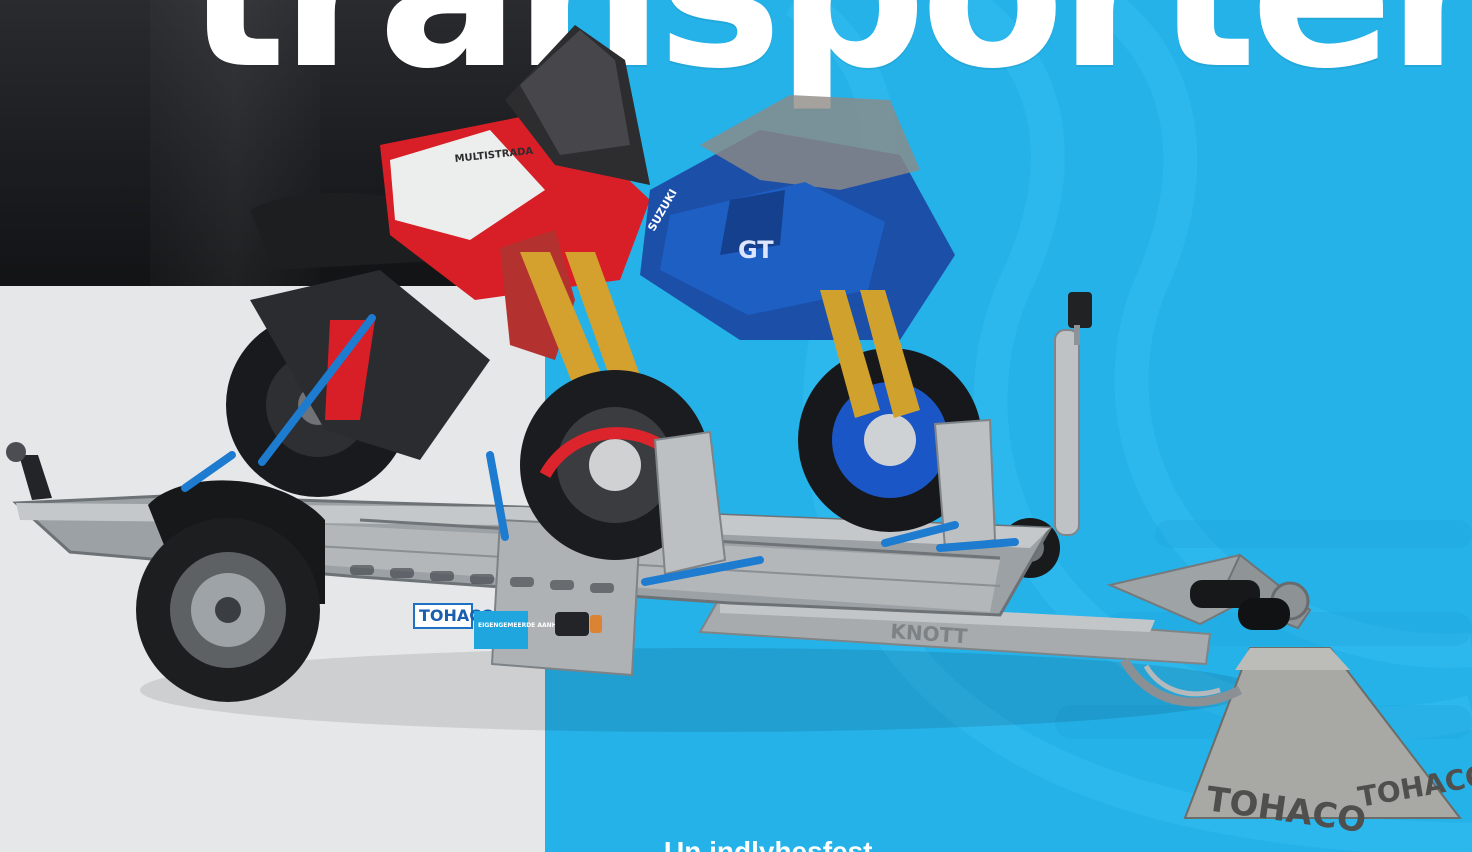 The image size is (1472, 852). Describe the element at coordinates (756, 250) in the screenshot. I see `blue-bike-model-text: GT` at that location.